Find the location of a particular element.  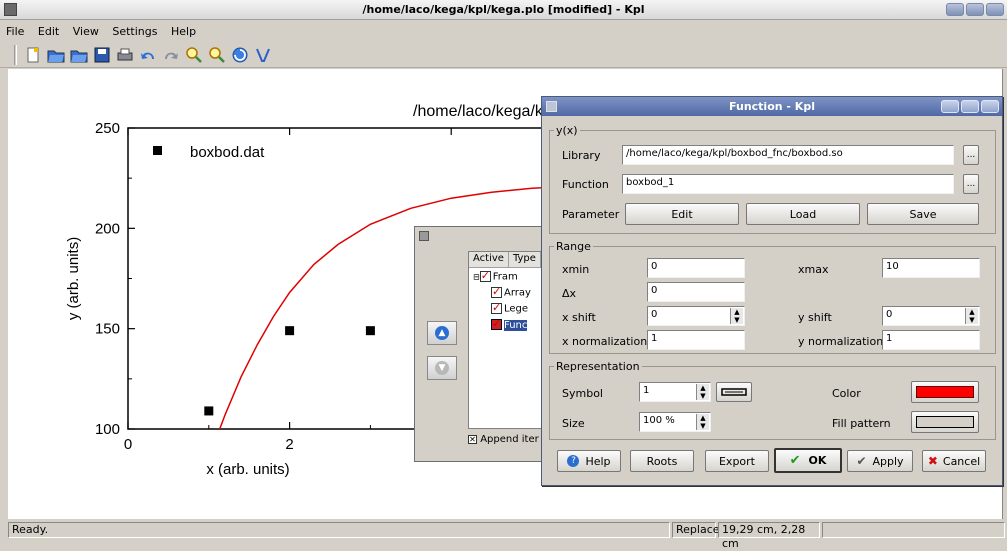

arrow-up-icon: ▲ is located at coordinates (442, 333).